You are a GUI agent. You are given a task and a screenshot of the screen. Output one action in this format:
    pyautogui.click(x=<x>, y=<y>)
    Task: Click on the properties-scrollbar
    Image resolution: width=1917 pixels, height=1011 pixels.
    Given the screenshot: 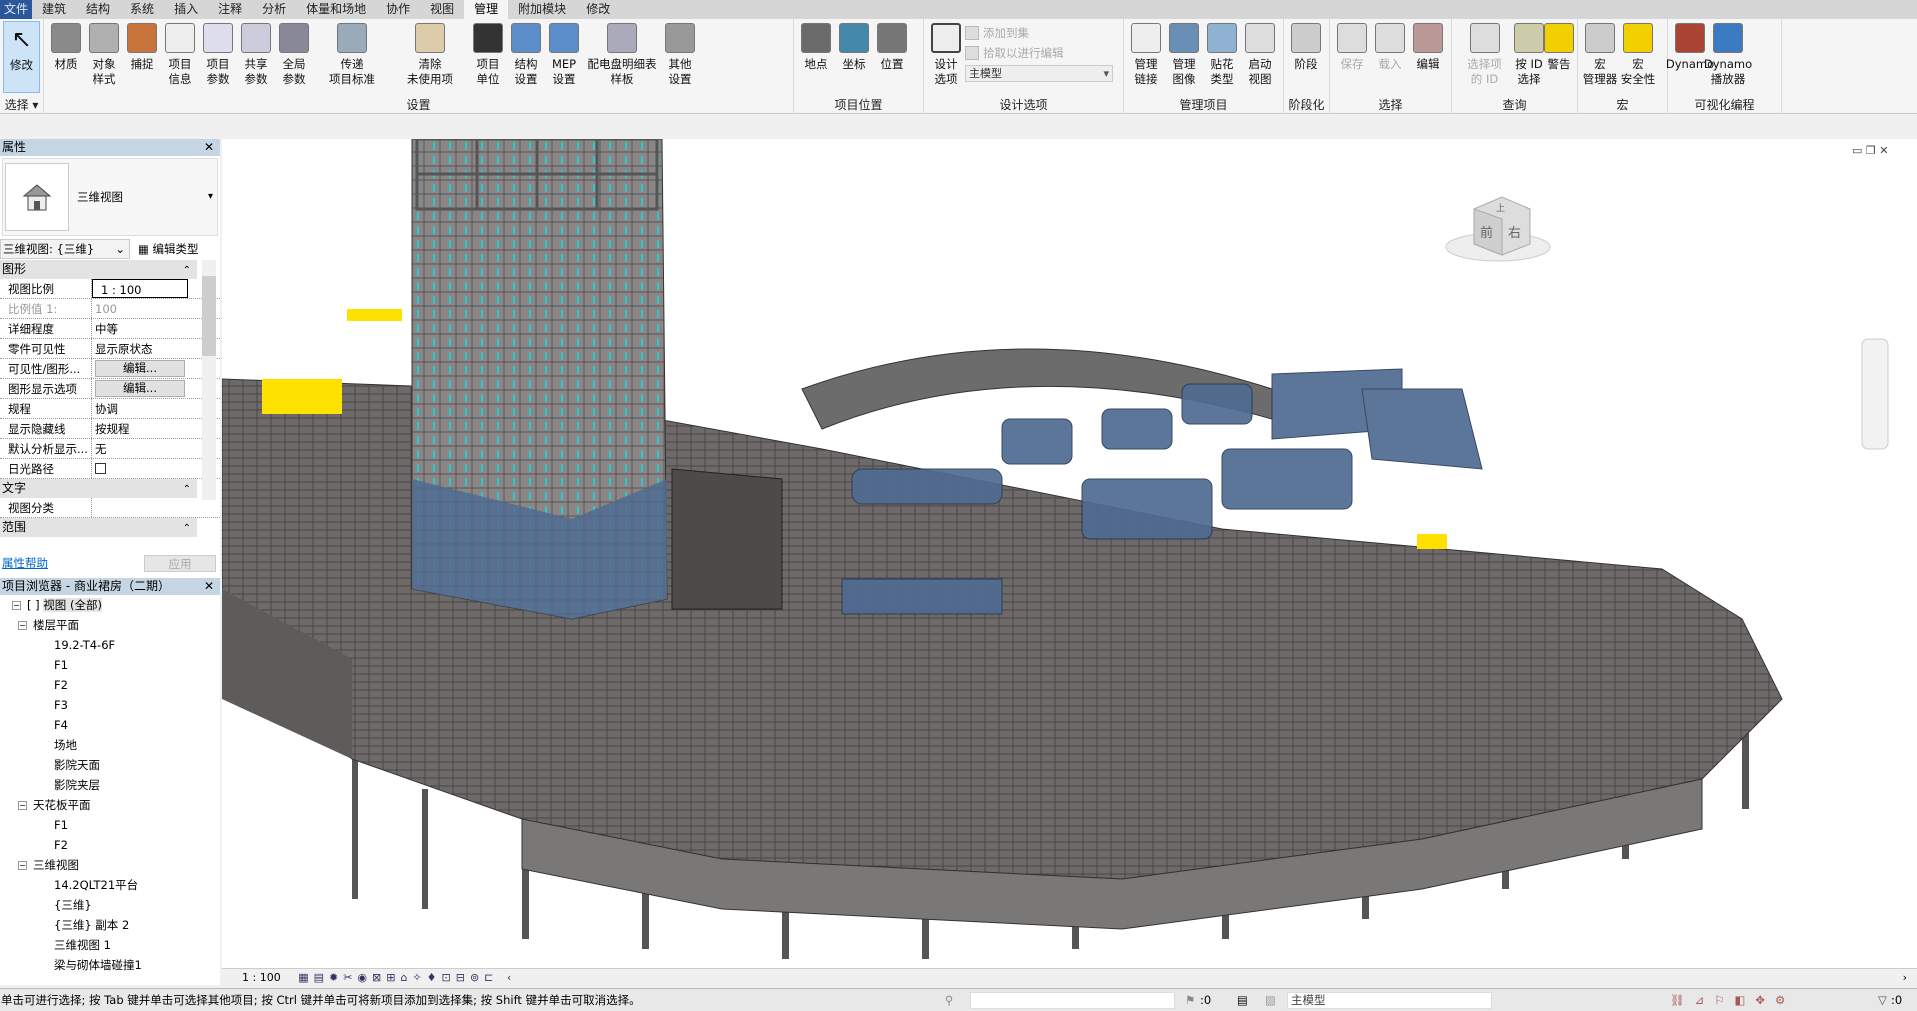 What is the action you would take?
    pyautogui.click(x=209, y=380)
    